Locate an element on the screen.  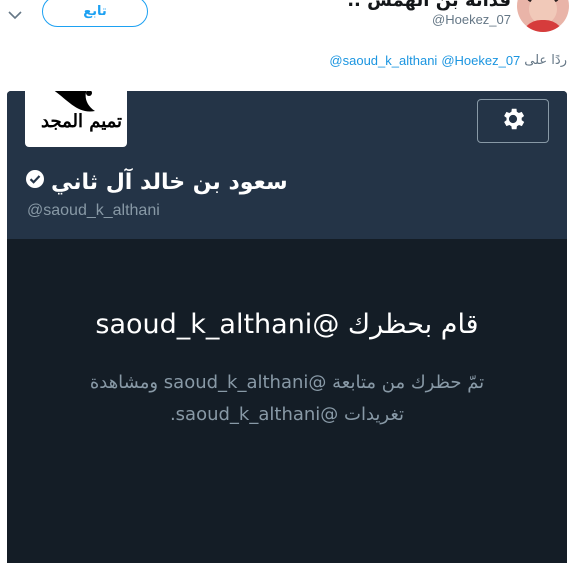
profile-logo: تميم المجد is located at coordinates (76, 119).